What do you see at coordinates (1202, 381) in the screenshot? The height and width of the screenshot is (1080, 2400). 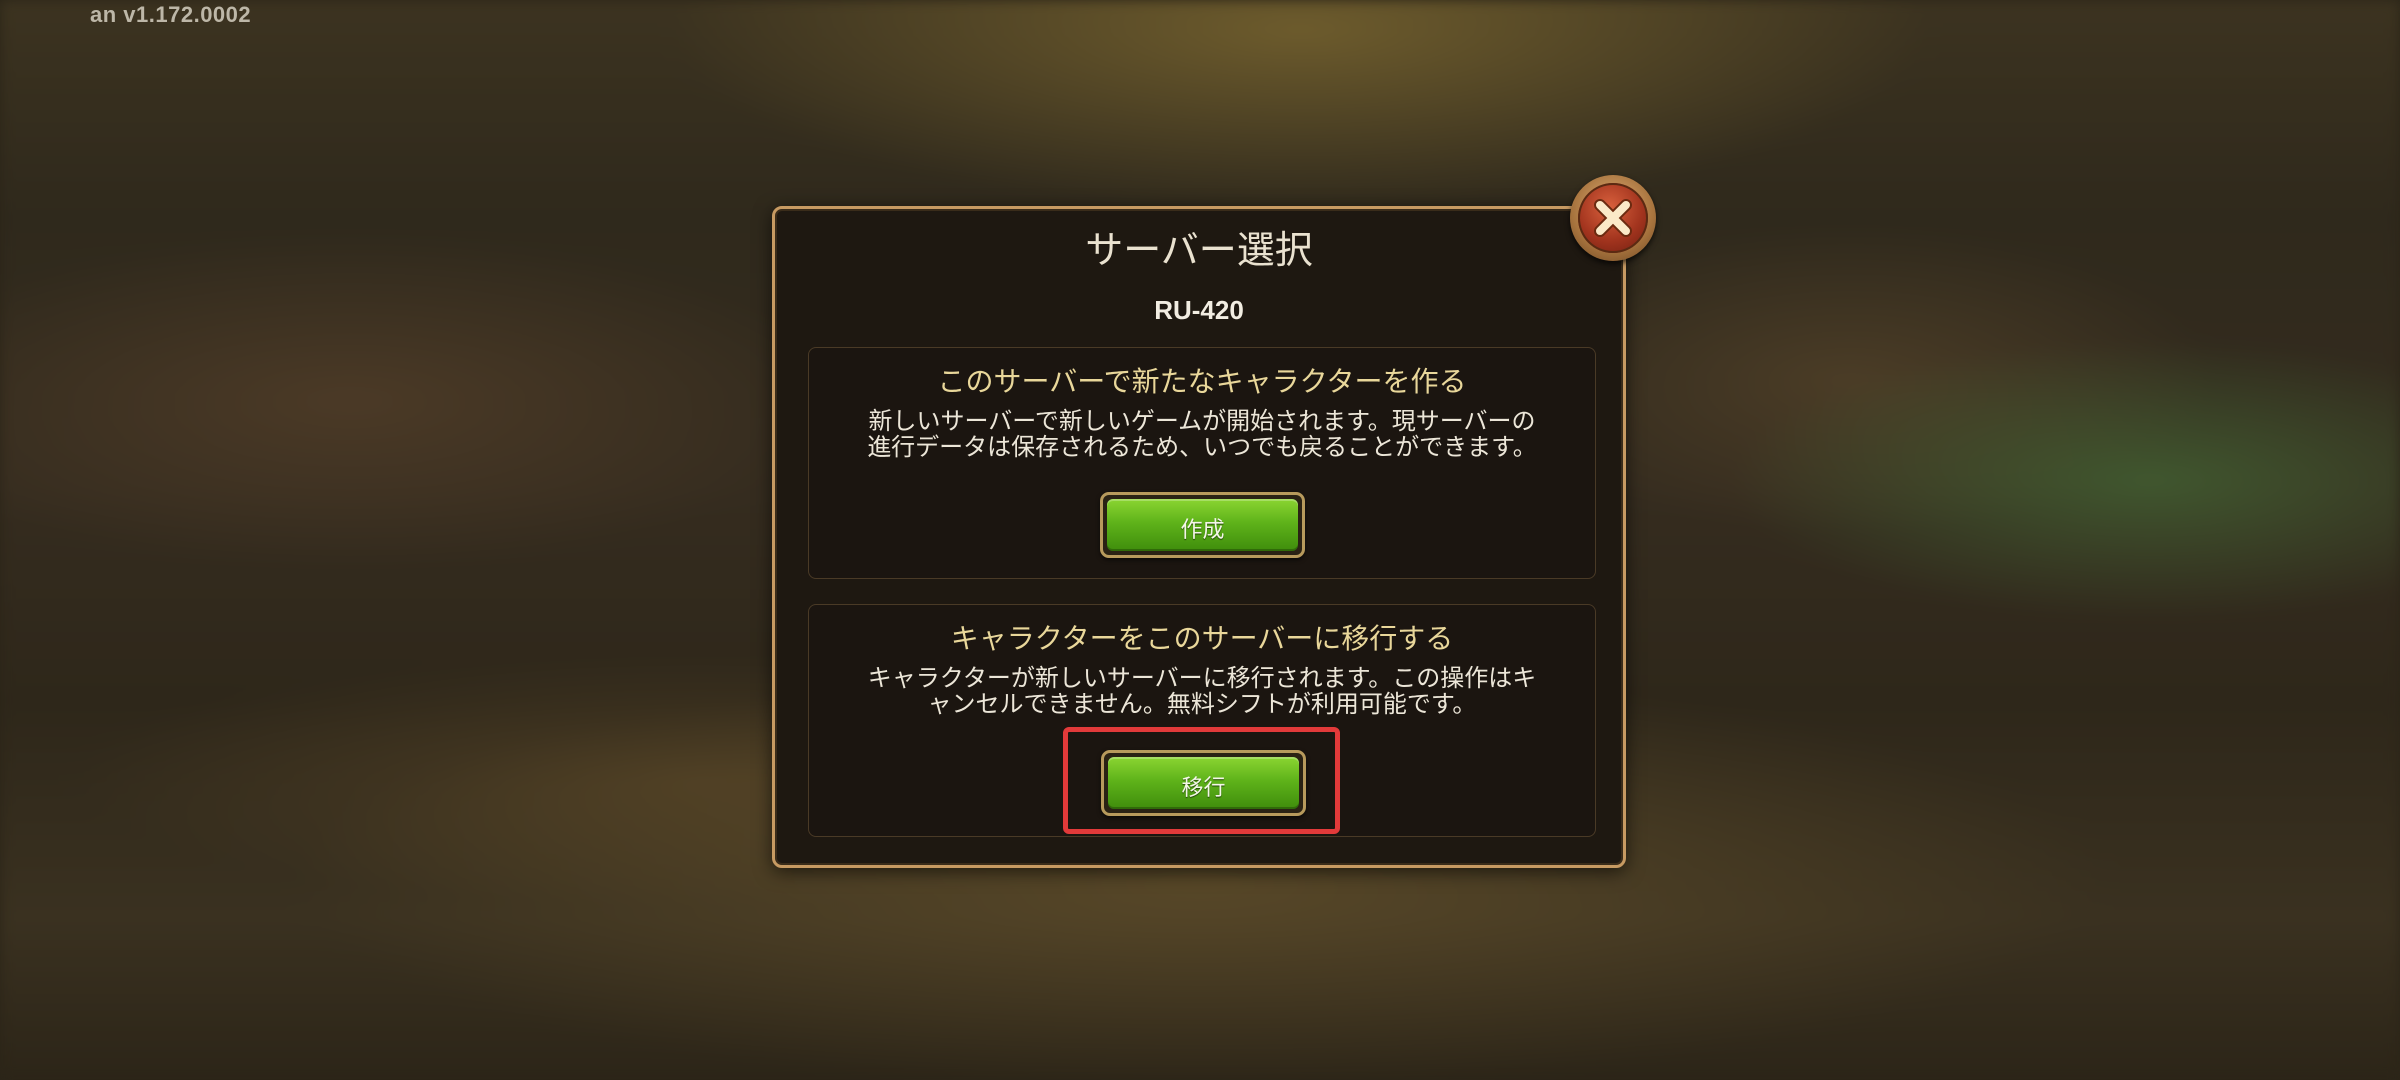 I see `create-panel-title: このサーバーで新たなキャラクターを作る` at bounding box center [1202, 381].